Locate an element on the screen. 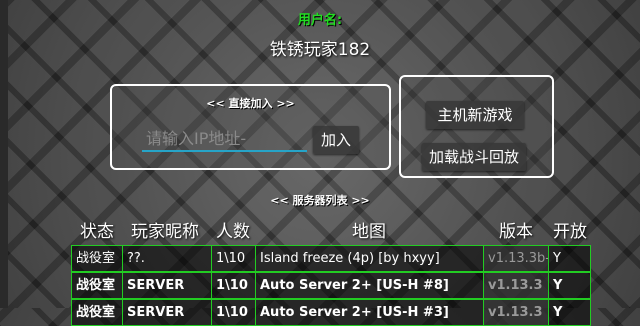 The height and width of the screenshot is (326, 640). server-map: Auto Server 2+ [US-H #8] is located at coordinates (370, 285).